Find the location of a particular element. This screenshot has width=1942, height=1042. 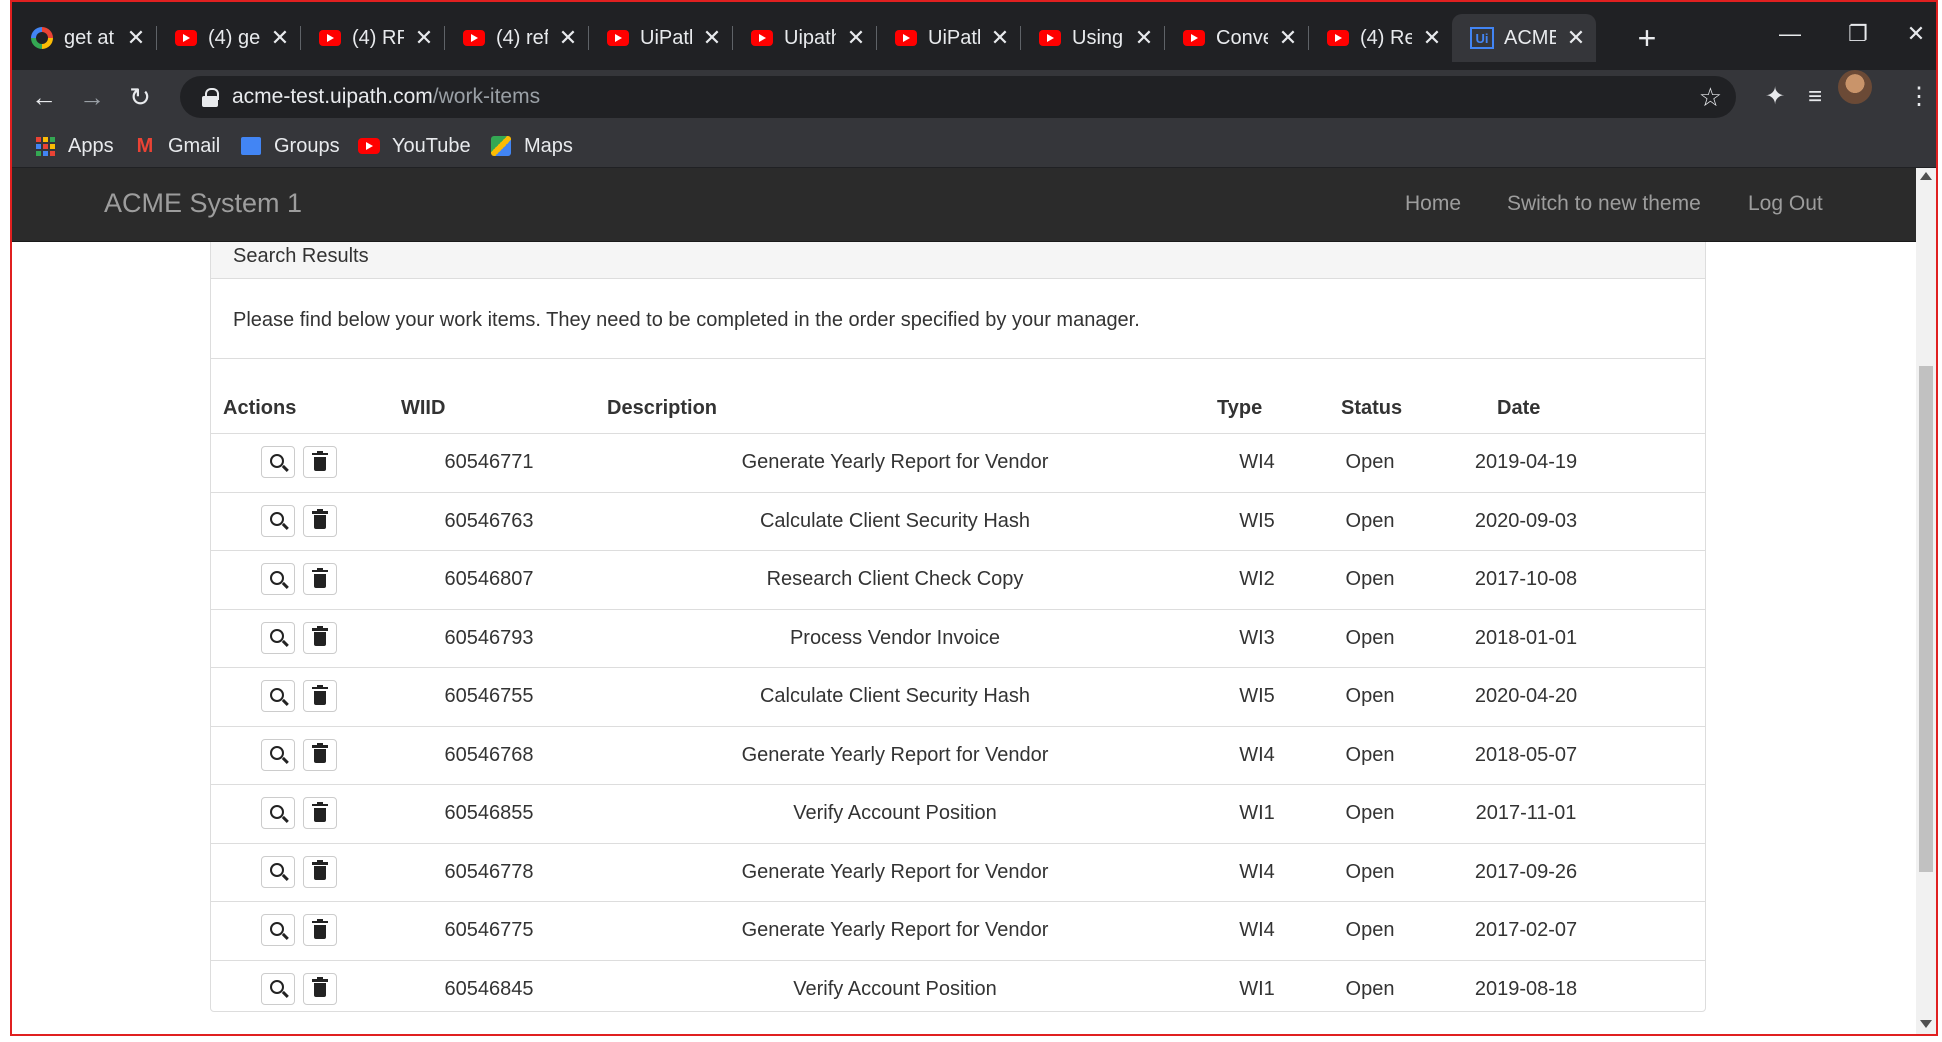

extensions-icon: ✦ is located at coordinates (1775, 97).